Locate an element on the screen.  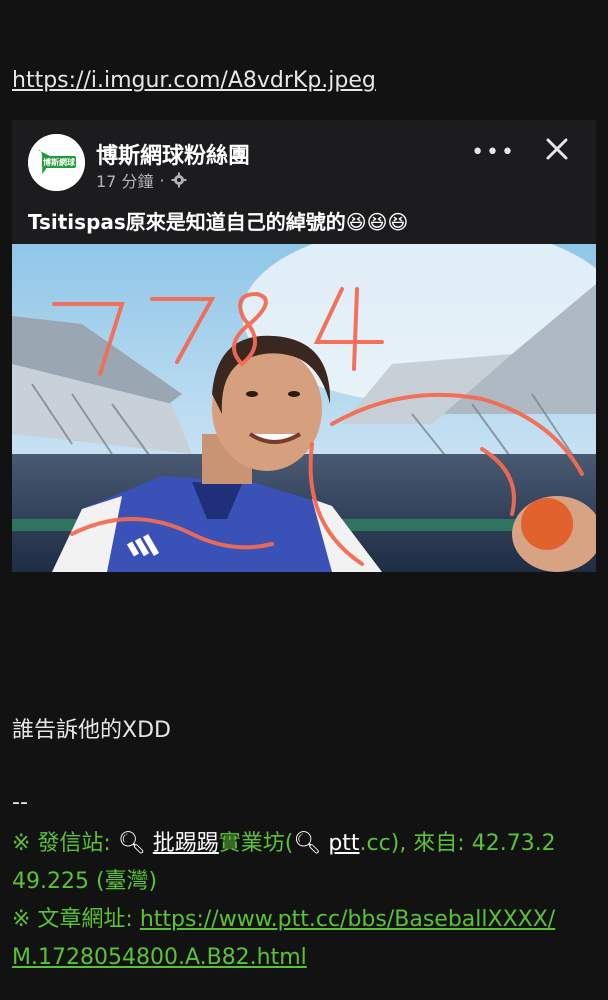
article-url-link: https://www.ptt.cc/bbs/BaseballXXXX/ is located at coordinates (347, 919).